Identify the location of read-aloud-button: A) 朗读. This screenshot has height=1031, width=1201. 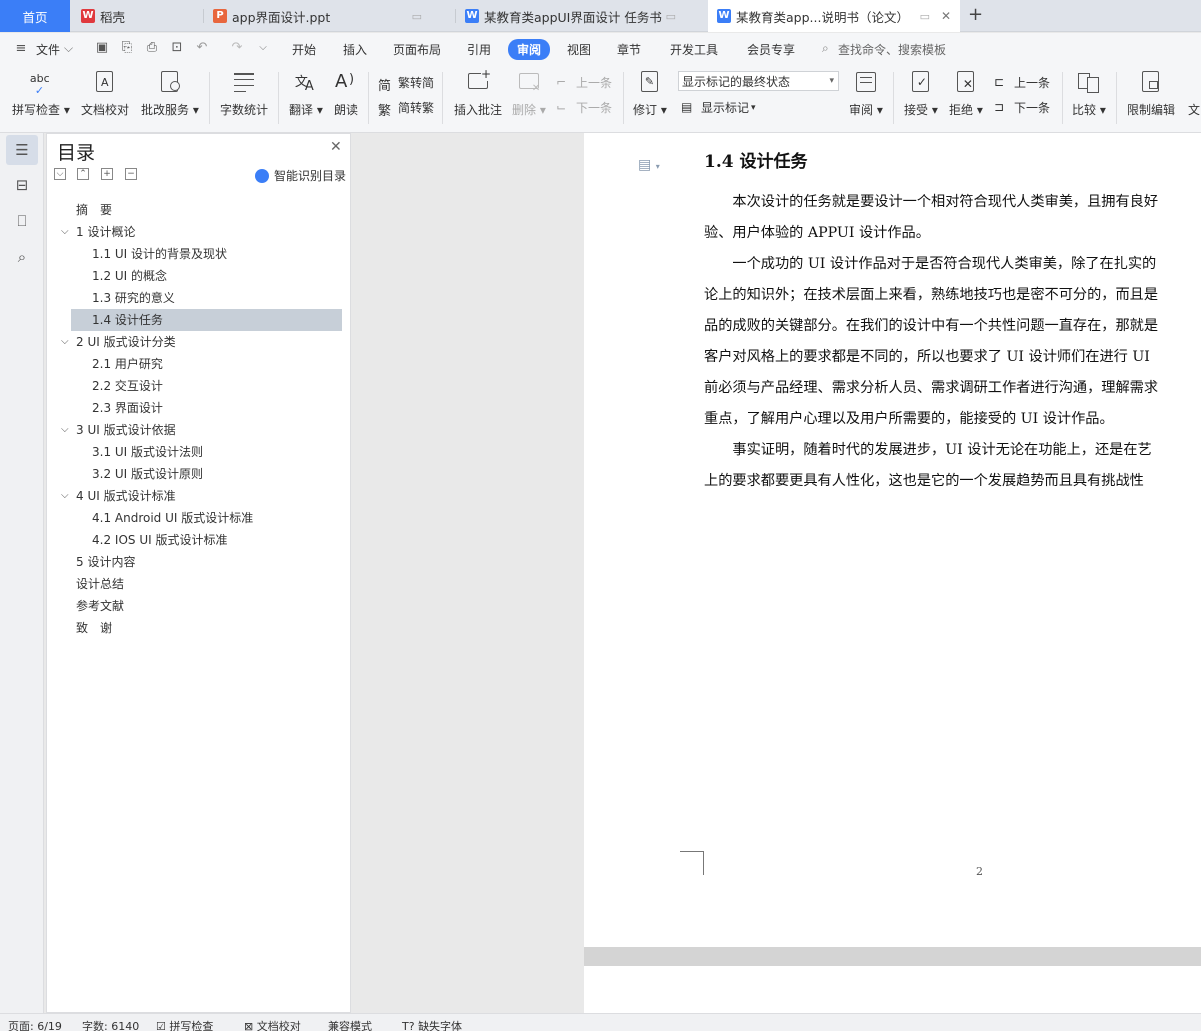
(346, 93).